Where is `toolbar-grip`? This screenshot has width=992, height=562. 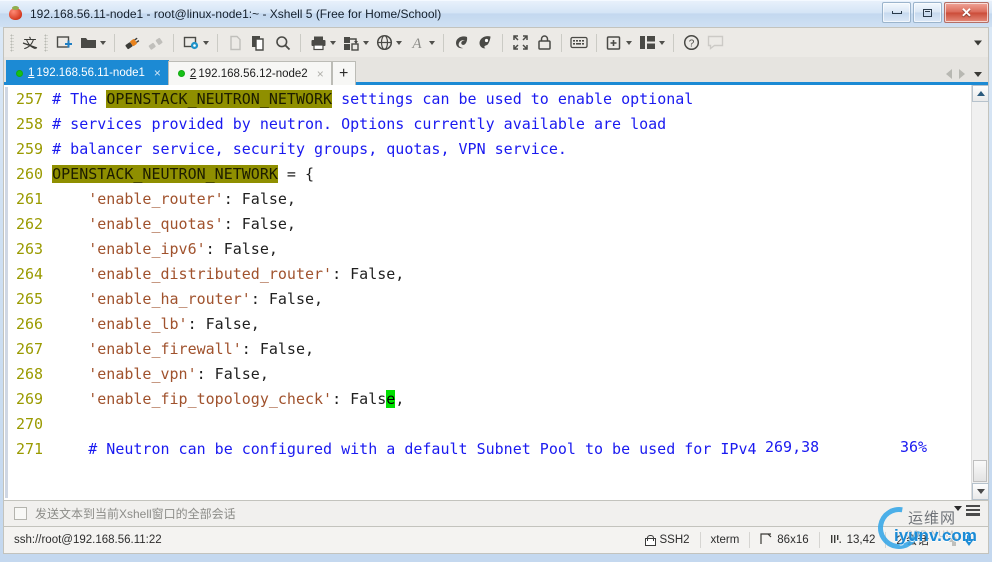
toolbar-grip is located at coordinates (12, 42).